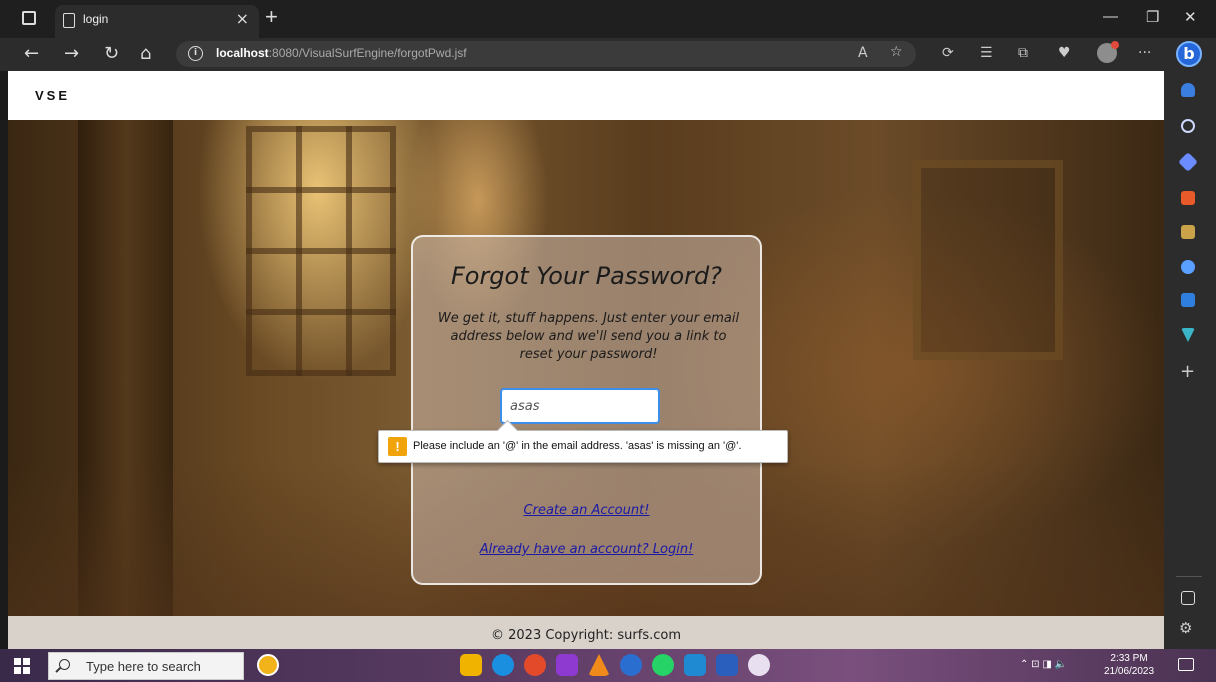  What do you see at coordinates (1190, 17) in the screenshot?
I see `close-window-button: ✕` at bounding box center [1190, 17].